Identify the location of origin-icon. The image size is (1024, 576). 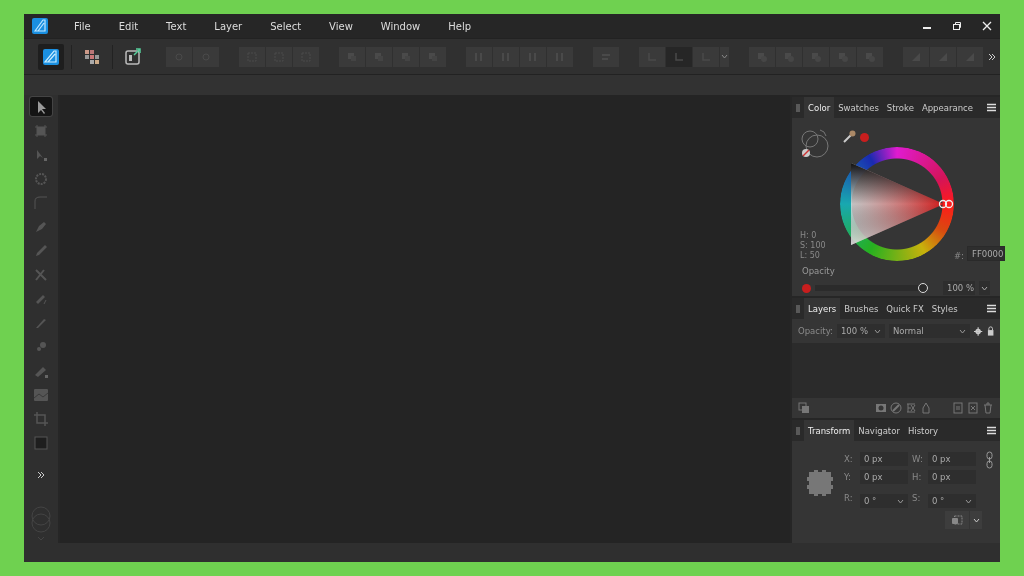
(957, 520).